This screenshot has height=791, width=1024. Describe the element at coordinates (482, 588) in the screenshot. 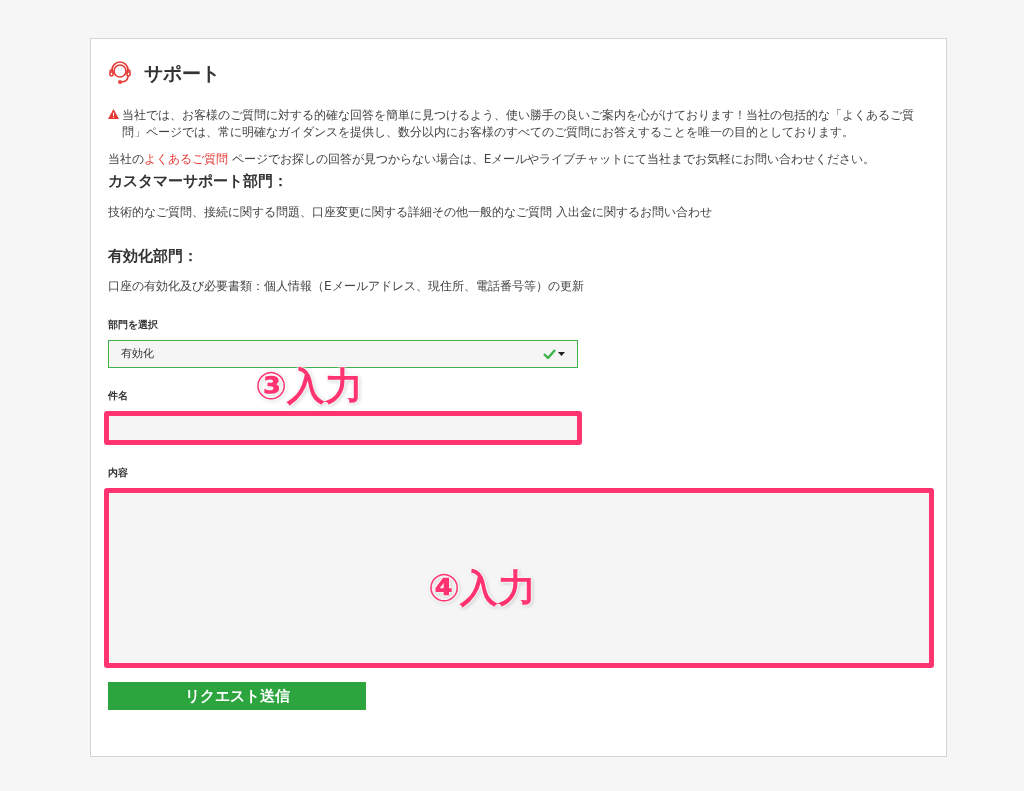

I see `annotation-label: ④入力` at that location.